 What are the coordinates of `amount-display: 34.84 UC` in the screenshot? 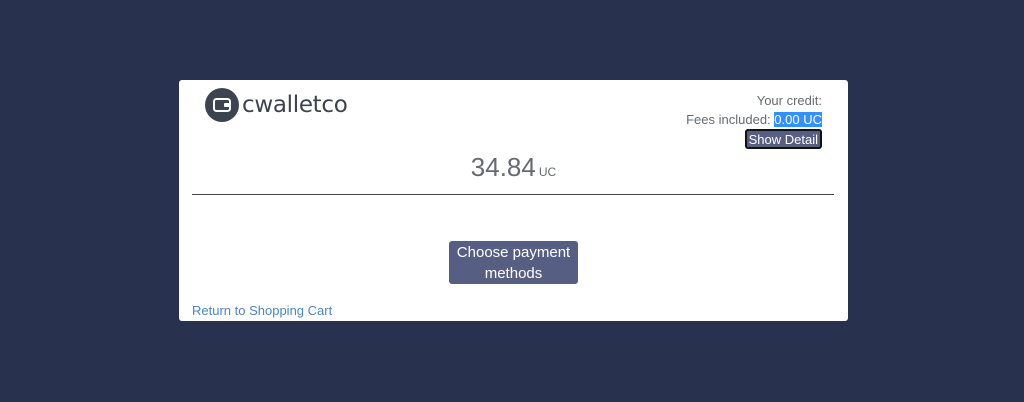 It's located at (513, 167).